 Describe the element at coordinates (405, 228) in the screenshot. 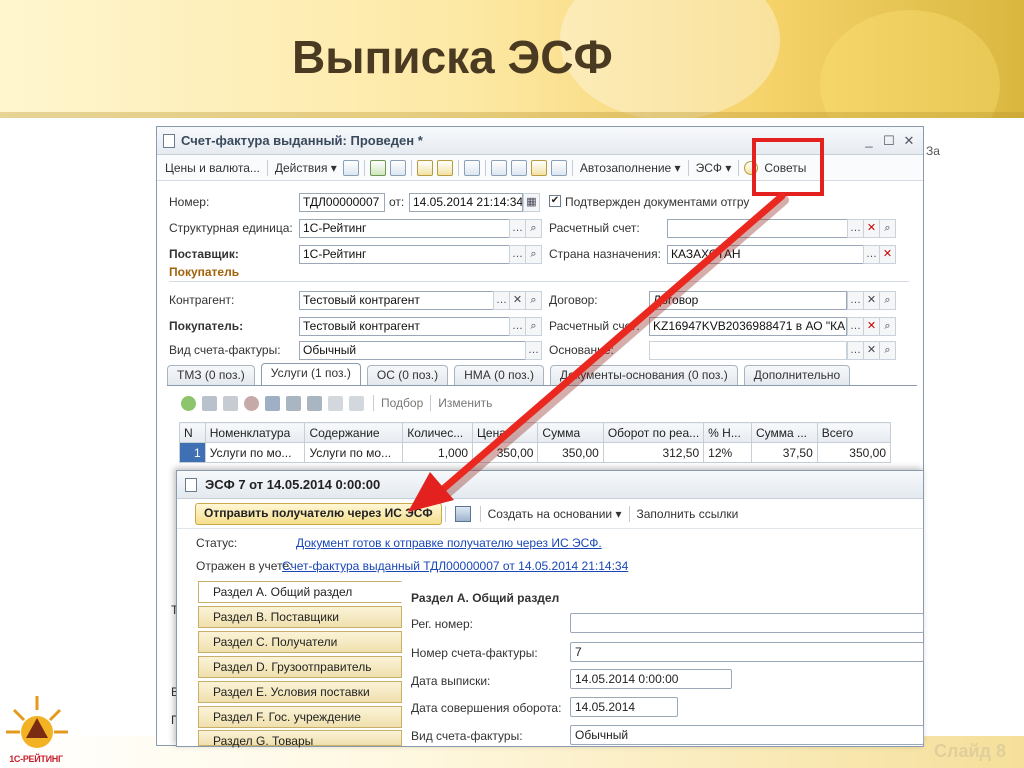

I see `unit-field: 1С-Рейтинг` at that location.